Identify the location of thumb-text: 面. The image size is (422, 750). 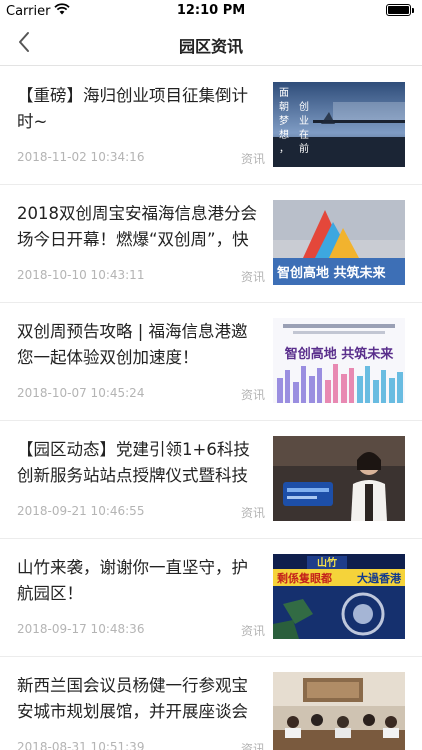
(284, 93).